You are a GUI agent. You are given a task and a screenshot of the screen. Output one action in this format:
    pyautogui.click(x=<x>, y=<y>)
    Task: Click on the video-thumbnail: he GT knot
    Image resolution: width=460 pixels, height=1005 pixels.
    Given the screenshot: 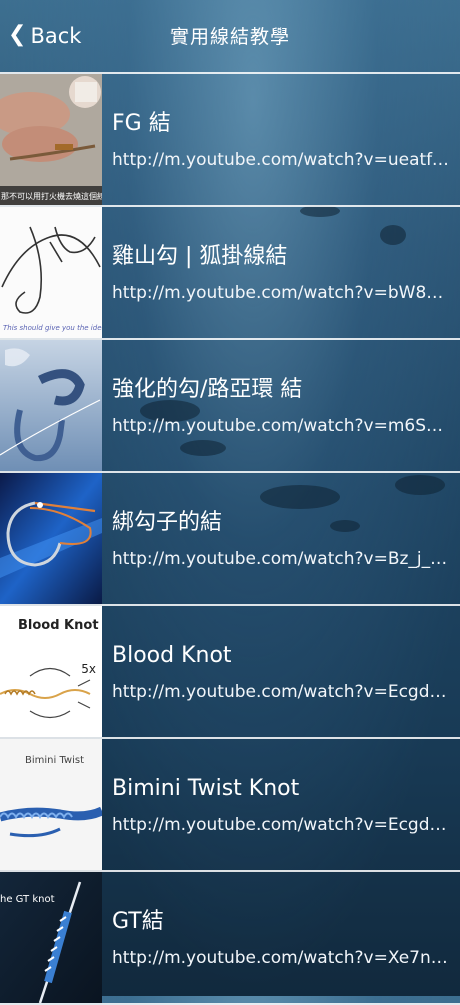 What is the action you would take?
    pyautogui.click(x=51, y=937)
    